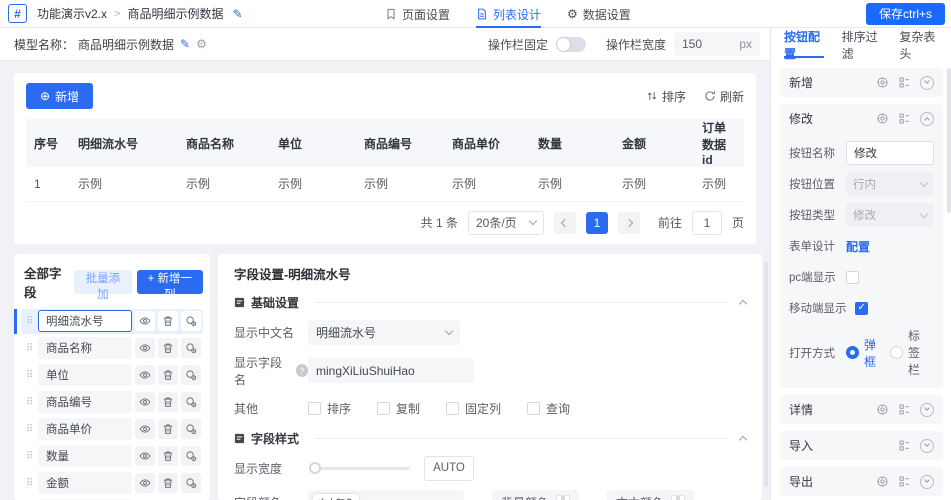 This screenshot has height=500, width=951. What do you see at coordinates (48, 143) in the screenshot?
I see `column-header: 序号` at bounding box center [48, 143].